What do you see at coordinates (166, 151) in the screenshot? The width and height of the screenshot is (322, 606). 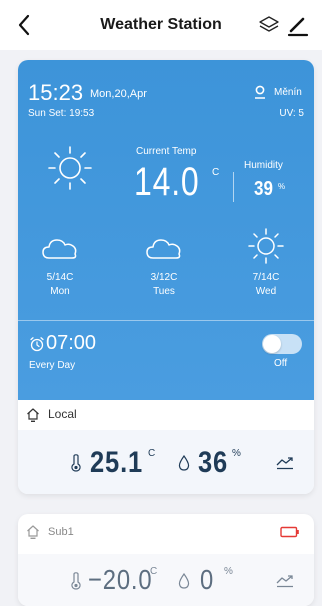 I see `current-temp-label: Current Temp` at bounding box center [166, 151].